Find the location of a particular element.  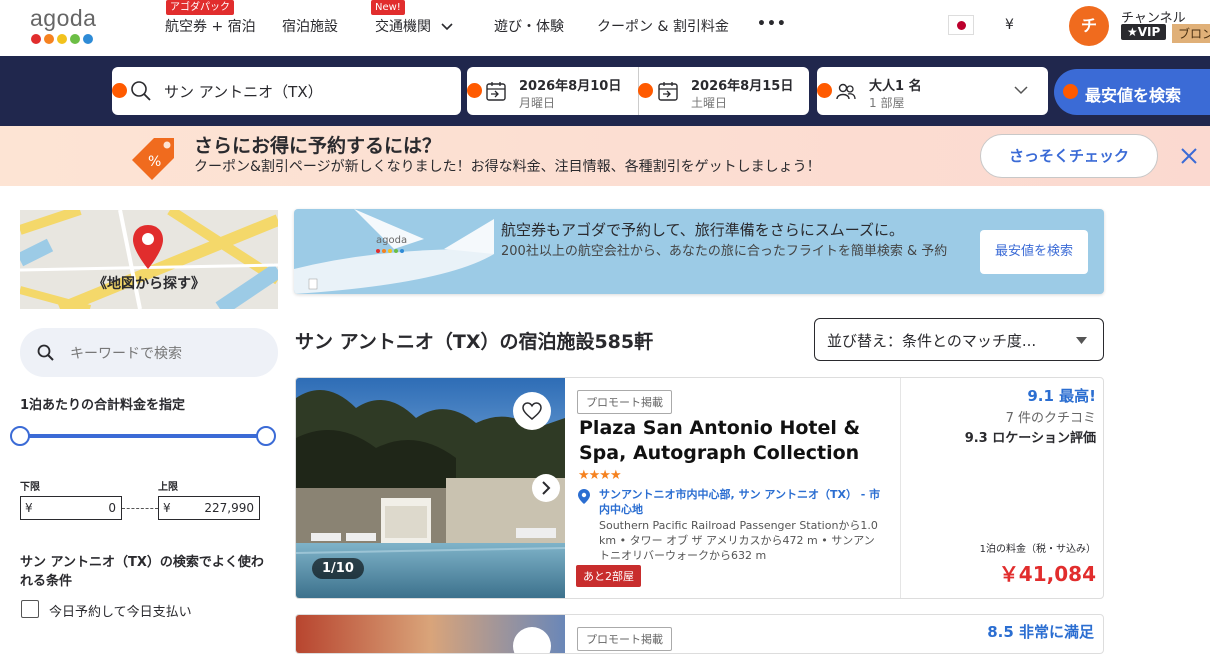

calendar-checkout-icon is located at coordinates (668, 91).